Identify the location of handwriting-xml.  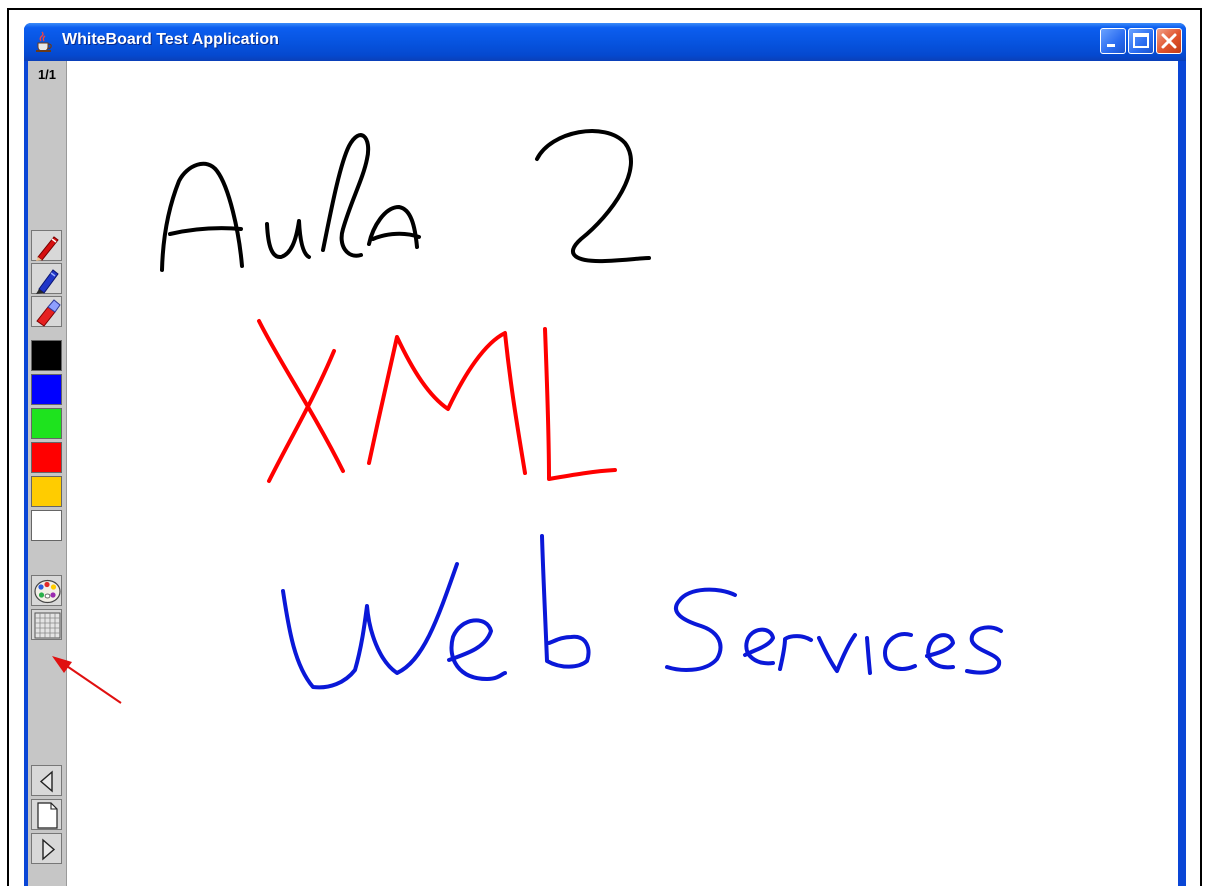
(437, 401).